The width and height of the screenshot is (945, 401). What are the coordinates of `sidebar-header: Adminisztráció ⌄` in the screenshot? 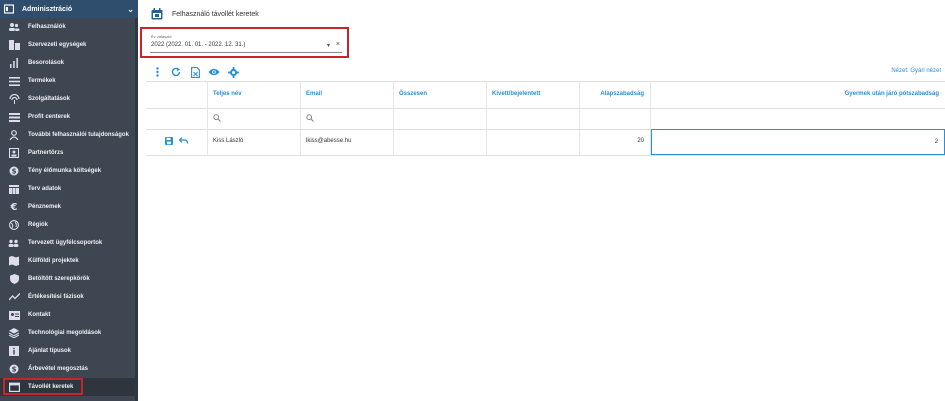 It's located at (69, 9).